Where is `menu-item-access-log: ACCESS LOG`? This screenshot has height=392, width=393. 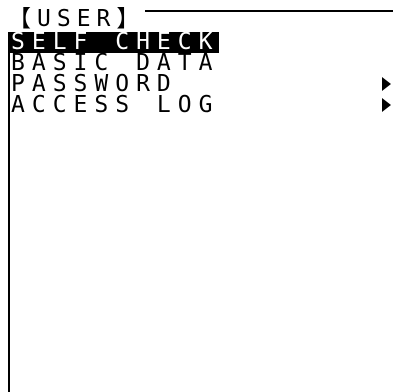
menu-item-access-log: ACCESS LOG is located at coordinates (201, 105).